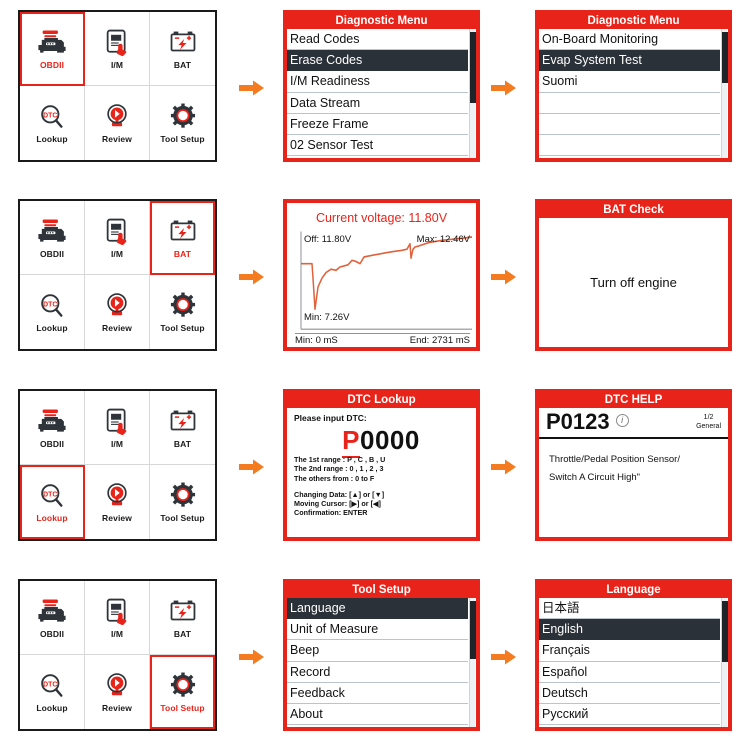 This screenshot has height=750, width=750. What do you see at coordinates (377, 651) in the screenshot?
I see `list-item: Beep` at bounding box center [377, 651].